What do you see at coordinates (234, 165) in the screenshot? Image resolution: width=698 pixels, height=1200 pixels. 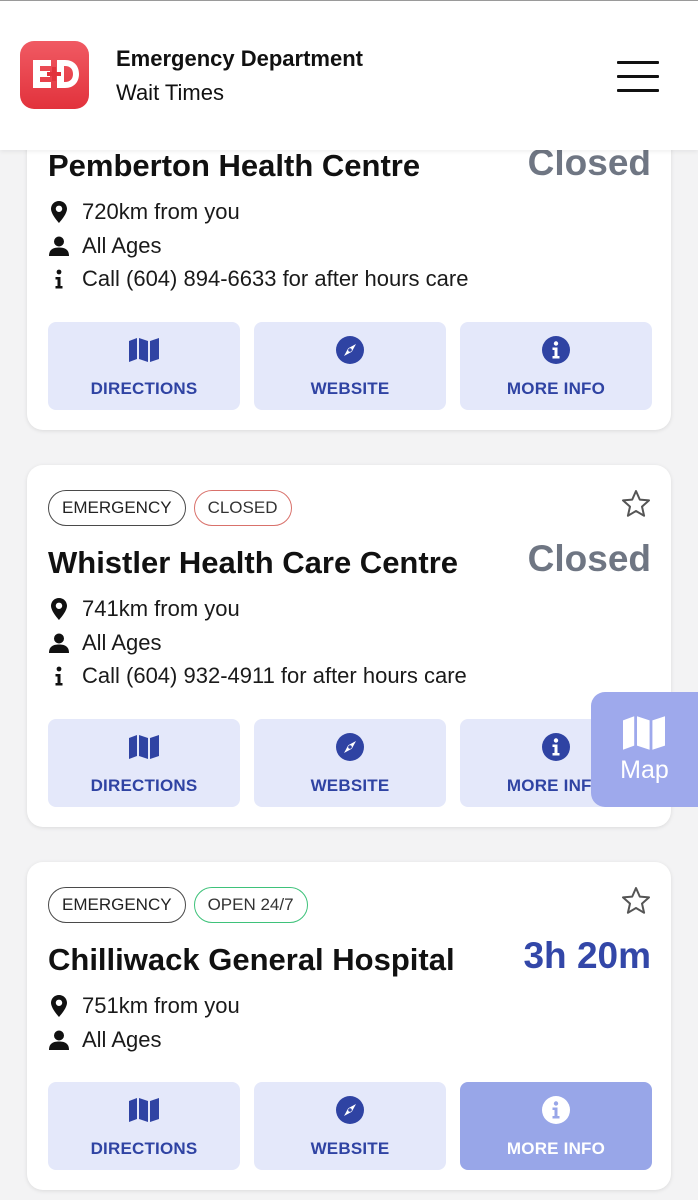 I see `hospital-name: Pemberton Health Centre` at bounding box center [234, 165].